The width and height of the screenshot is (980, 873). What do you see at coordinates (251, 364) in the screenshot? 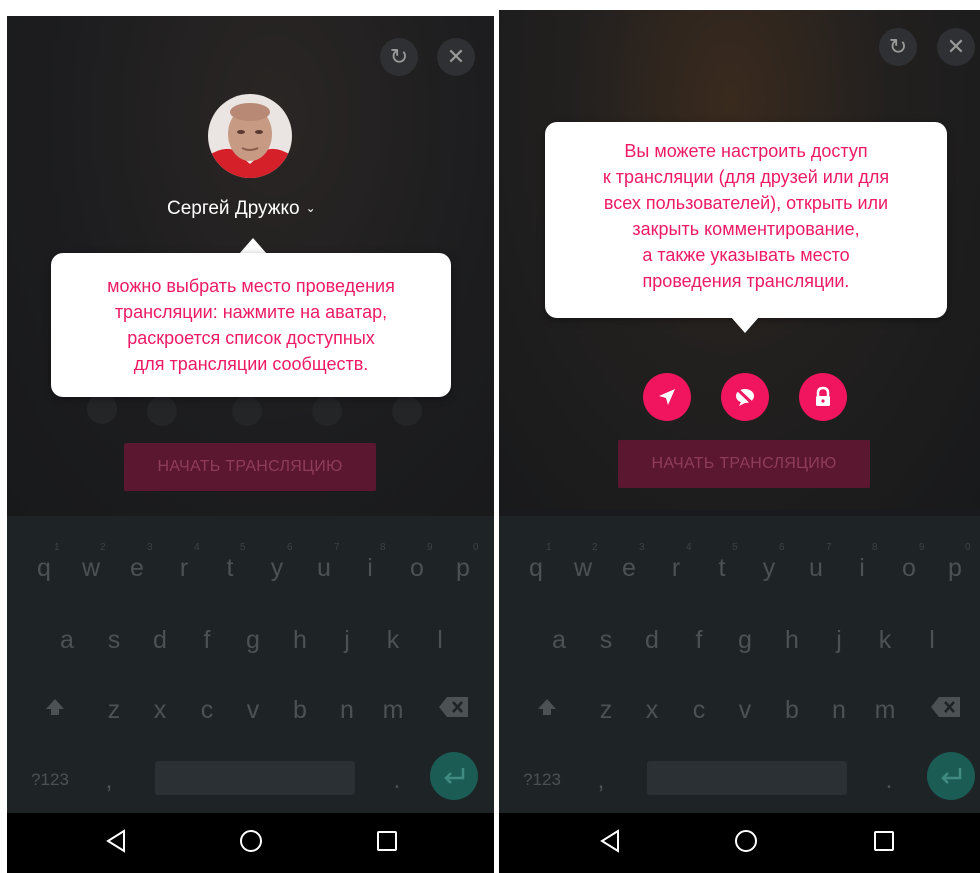
I see `tooltip-line: для трансляции сообществ.` at bounding box center [251, 364].